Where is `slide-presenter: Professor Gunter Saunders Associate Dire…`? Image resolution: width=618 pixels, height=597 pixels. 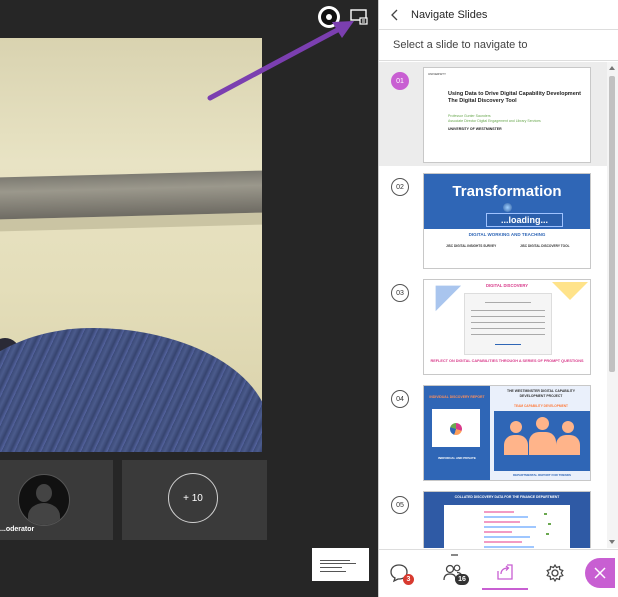 slide-presenter: Professor Gunter Saunders Associate Dire… is located at coordinates (494, 119).